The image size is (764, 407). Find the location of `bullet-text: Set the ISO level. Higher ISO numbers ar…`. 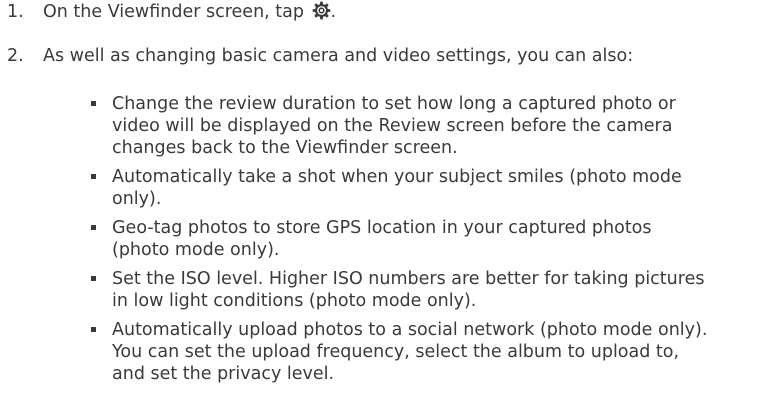

bullet-text: Set the ISO level. Higher ISO numbers ar… is located at coordinates (408, 290).